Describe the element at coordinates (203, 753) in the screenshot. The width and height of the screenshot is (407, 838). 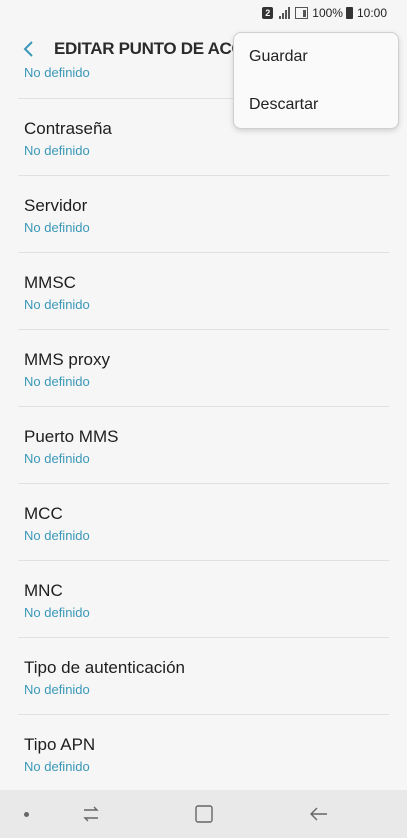
I see `list-item-apn-type: Tipo APN No definido` at that location.